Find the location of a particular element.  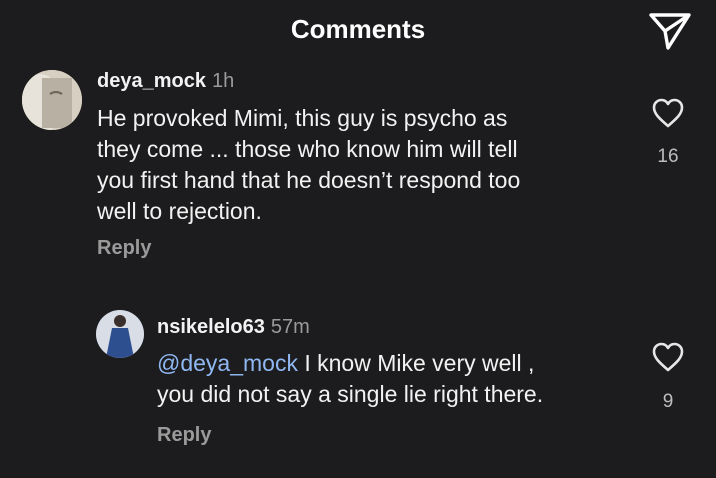

comment-line: well to rejection. is located at coordinates (179, 211).